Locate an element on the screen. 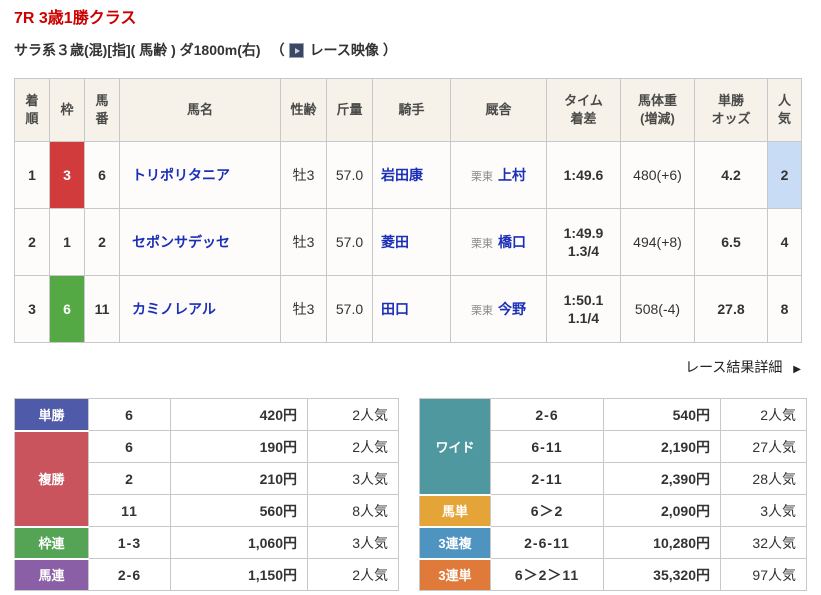  payout-combo: 6＞2 is located at coordinates (547, 510).